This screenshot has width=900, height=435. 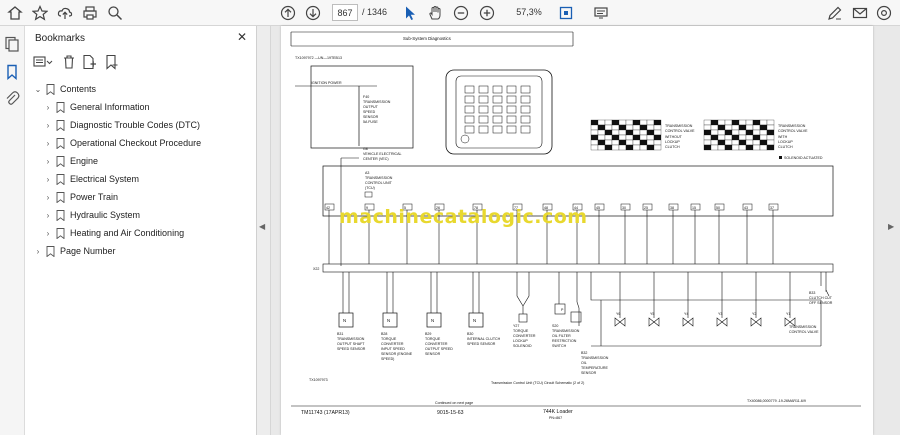 I want to click on chevron-down-icon: ⌄, so click(x=38, y=89).